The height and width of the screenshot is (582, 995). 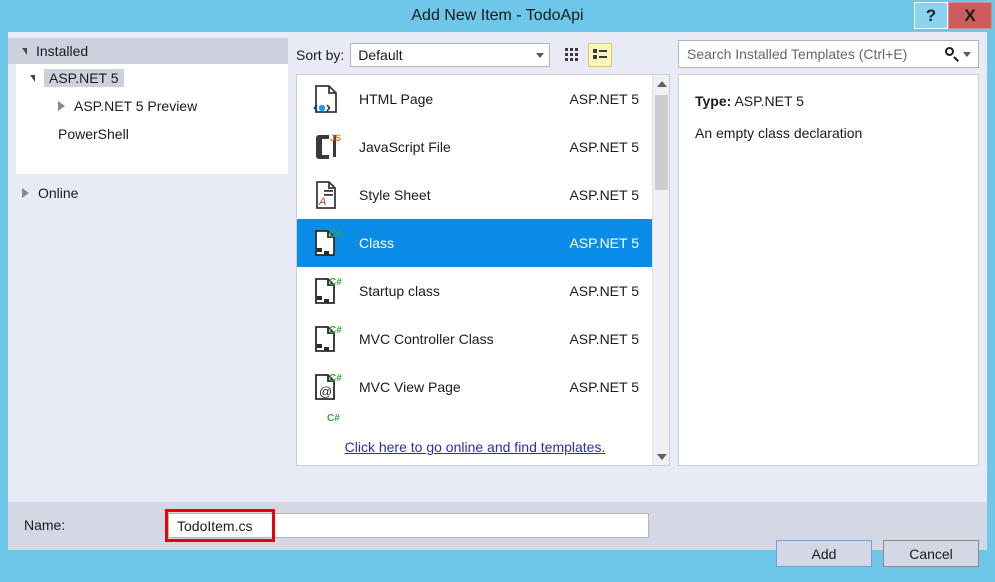 What do you see at coordinates (395, 195) in the screenshot?
I see `list-item-name: Style Sheet` at bounding box center [395, 195].